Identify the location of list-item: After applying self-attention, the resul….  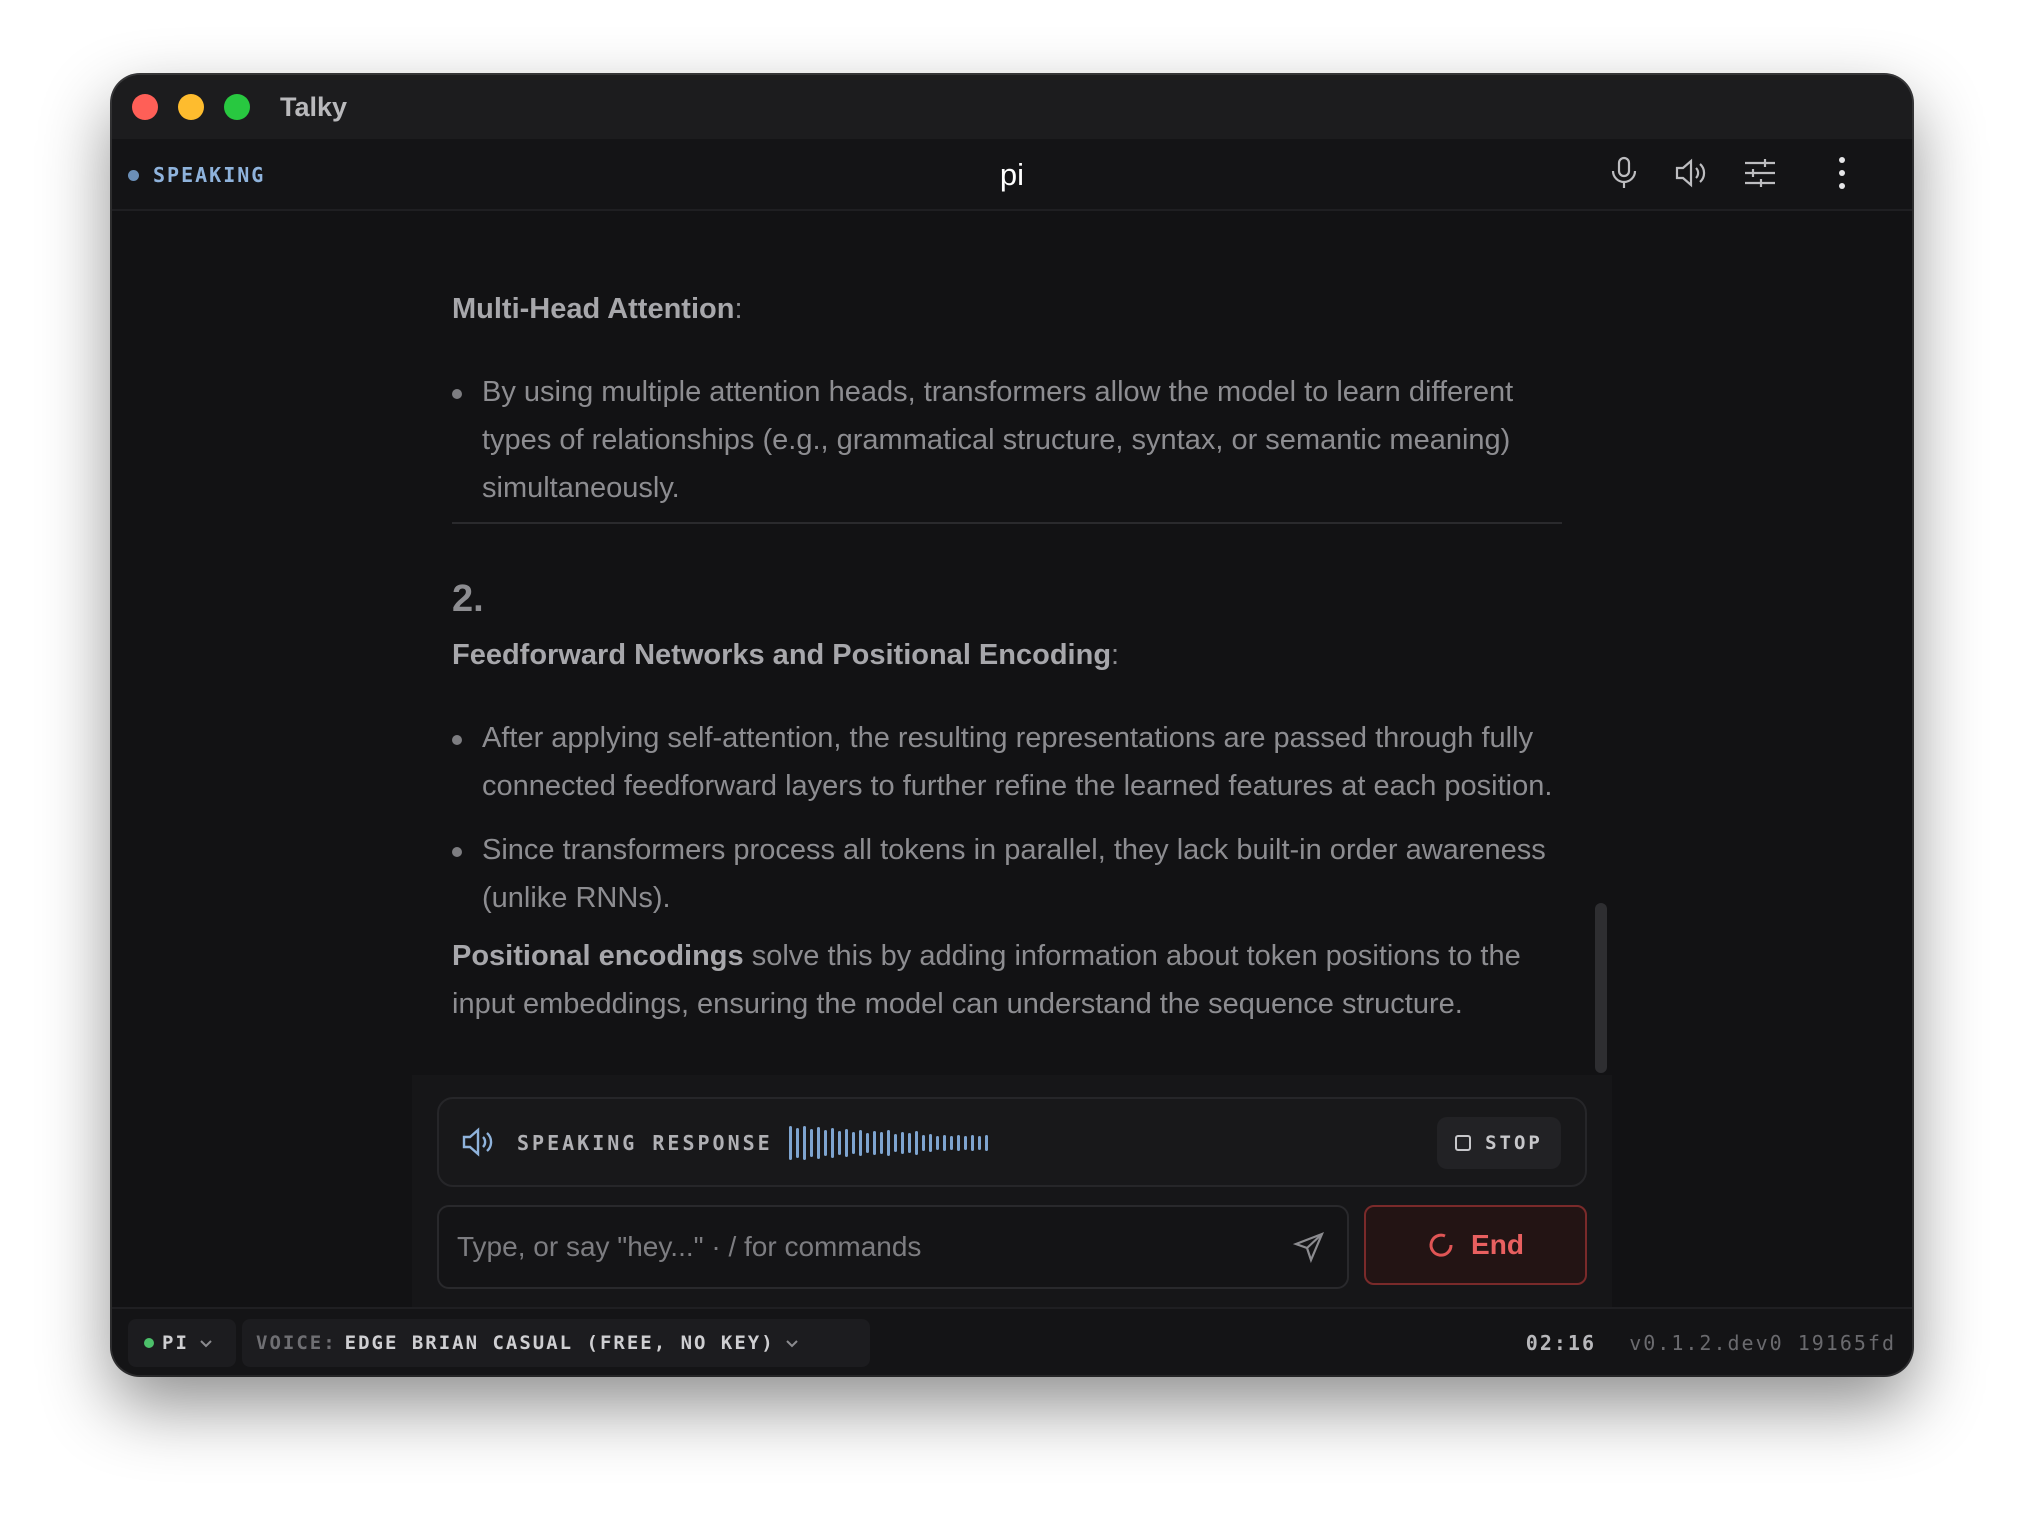
(1007, 762).